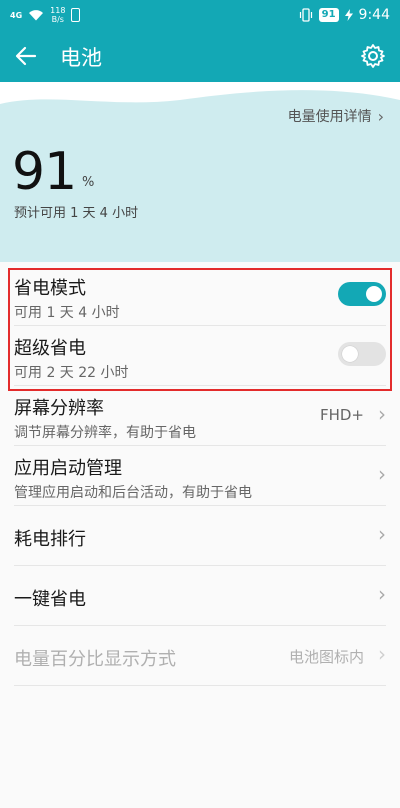 The height and width of the screenshot is (808, 400). What do you see at coordinates (200, 596) in the screenshot?
I see `one-tap-optimize-row: 一键省电 ›` at bounding box center [200, 596].